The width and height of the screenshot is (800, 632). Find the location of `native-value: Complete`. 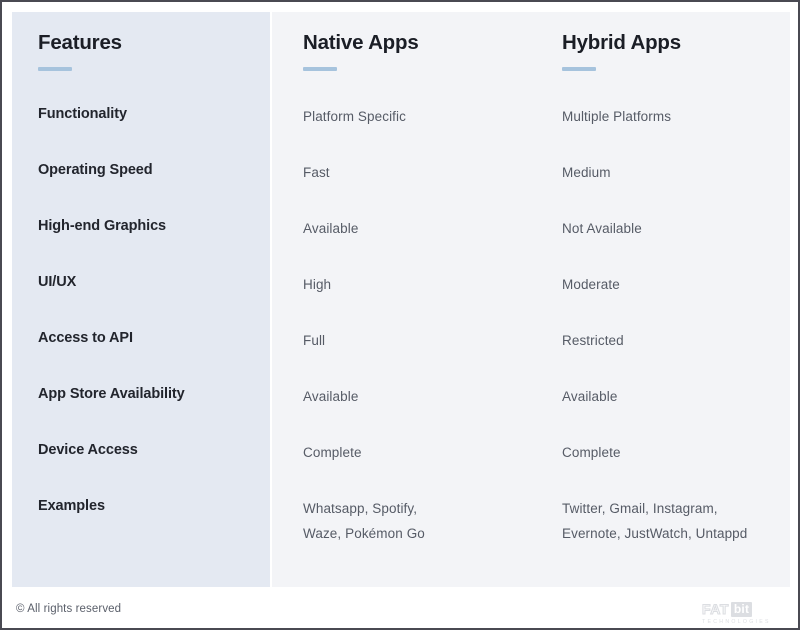

native-value: Complete is located at coordinates (332, 452).